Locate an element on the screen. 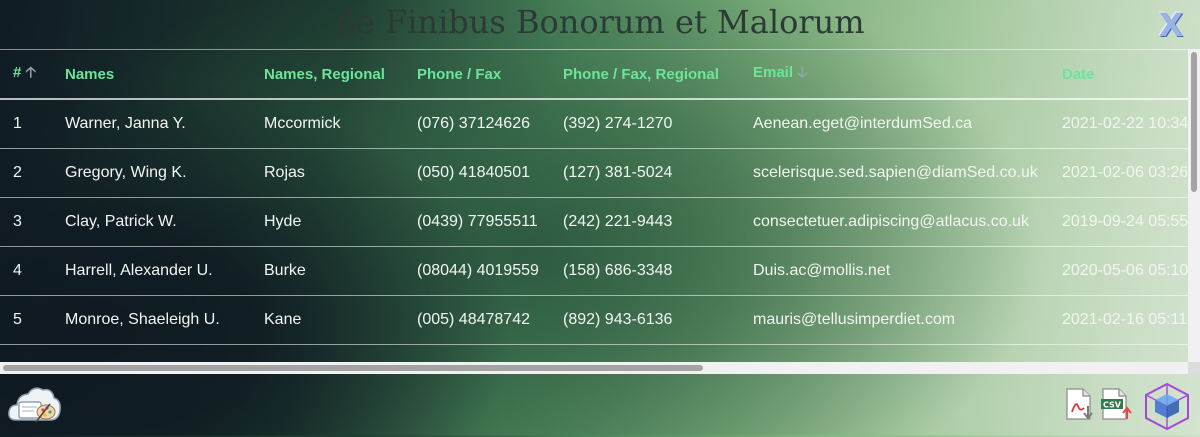 The height and width of the screenshot is (437, 1200). cell-phone-fax-regional: (242) 221-9443 is located at coordinates (645, 222).